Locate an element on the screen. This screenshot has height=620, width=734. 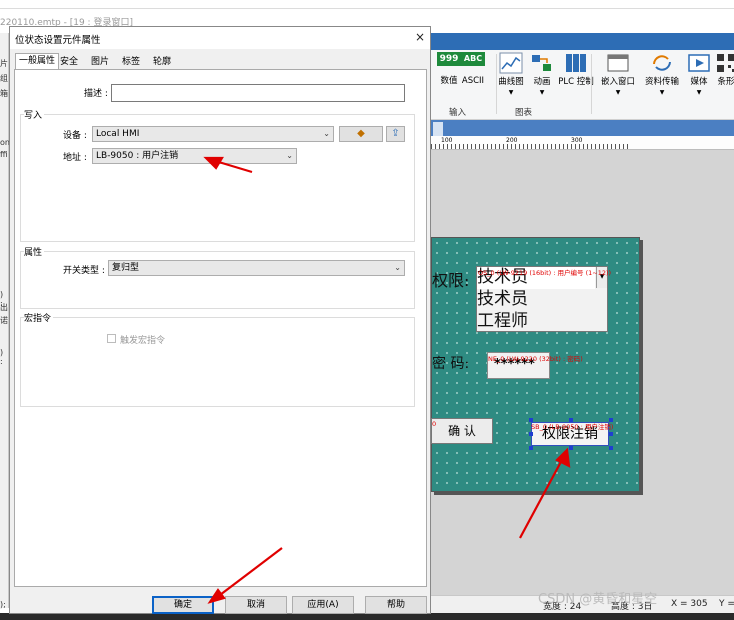
device-settings-button: ◆ is located at coordinates (361, 134).